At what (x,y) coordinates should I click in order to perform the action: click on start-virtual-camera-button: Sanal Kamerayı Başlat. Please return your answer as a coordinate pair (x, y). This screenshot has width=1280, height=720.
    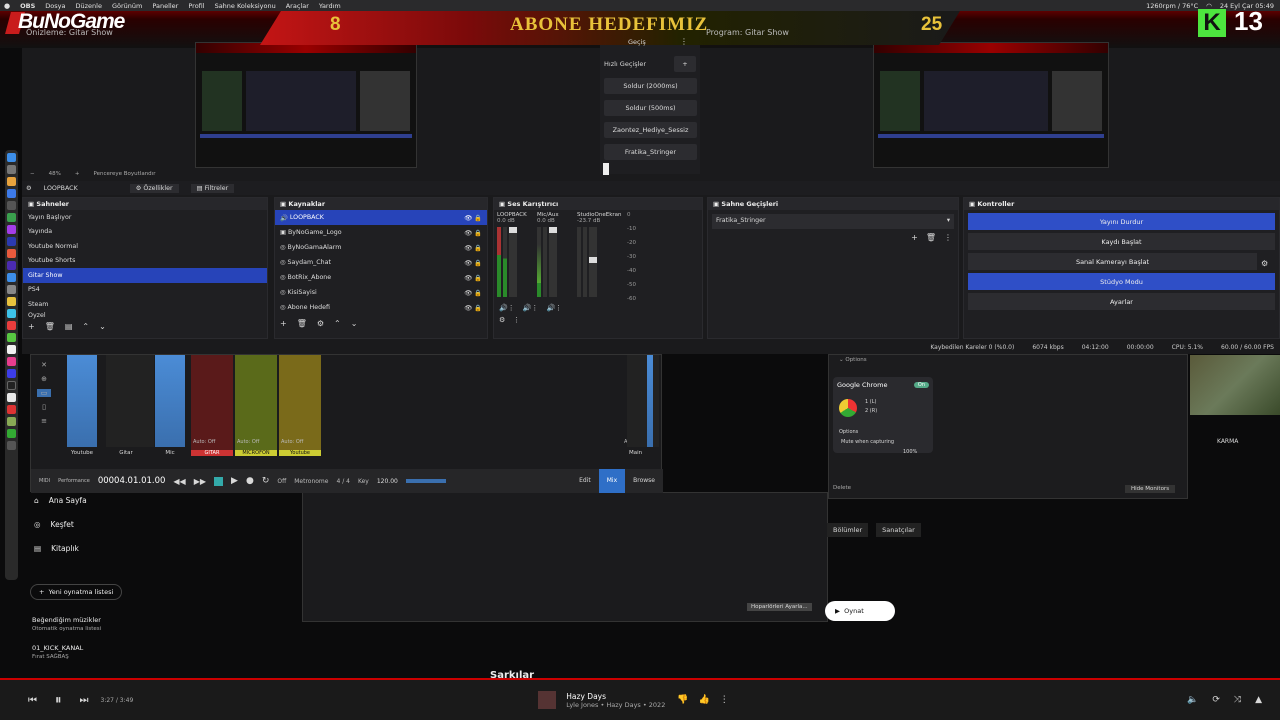
    Looking at the image, I should click on (1112, 261).